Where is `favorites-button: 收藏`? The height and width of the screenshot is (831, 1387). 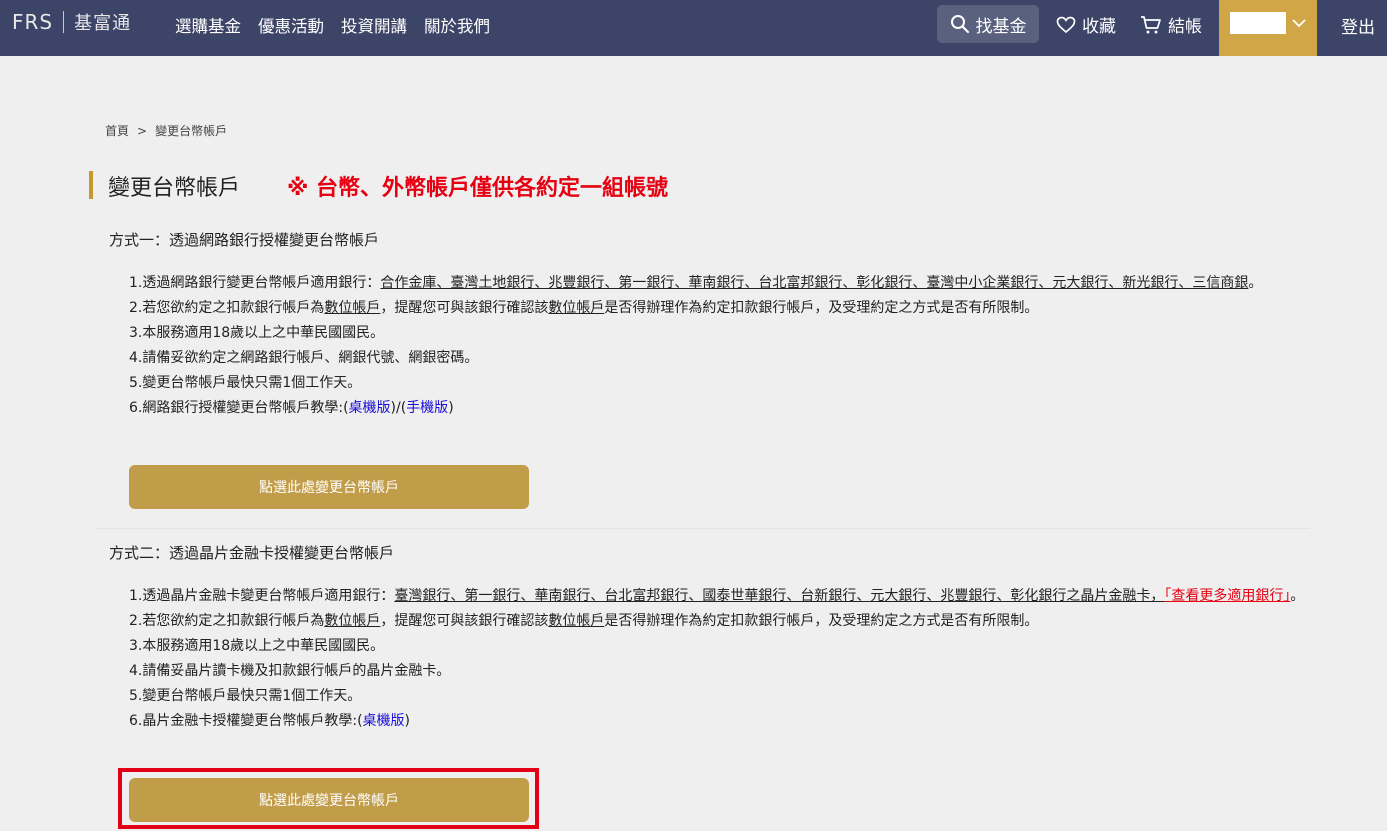
favorites-button: 收藏 is located at coordinates (1086, 24).